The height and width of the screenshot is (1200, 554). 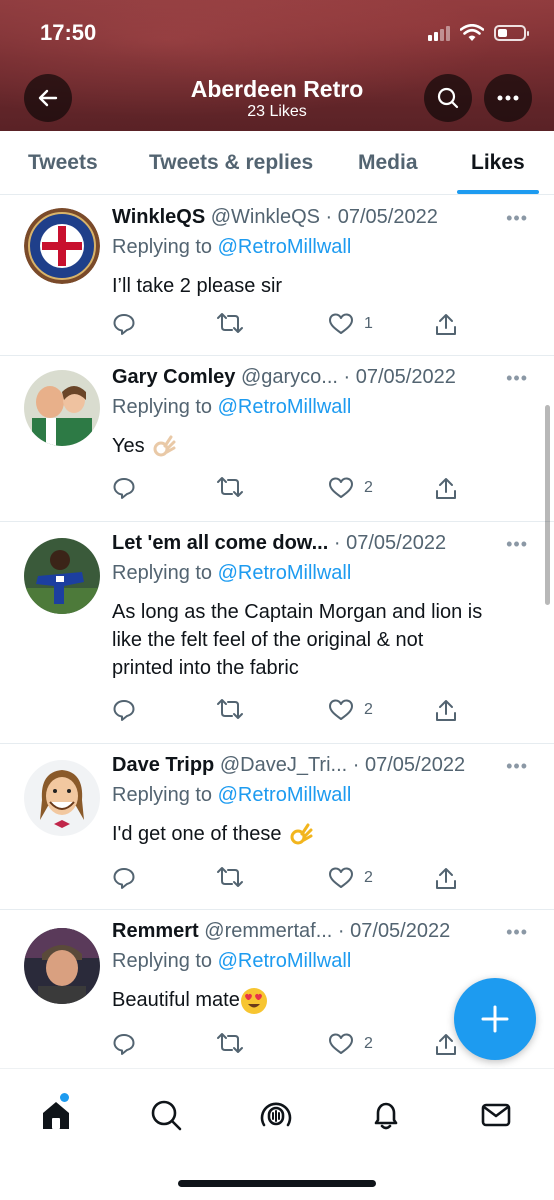 I want to click on active-tab-indicator, so click(x=498, y=192).